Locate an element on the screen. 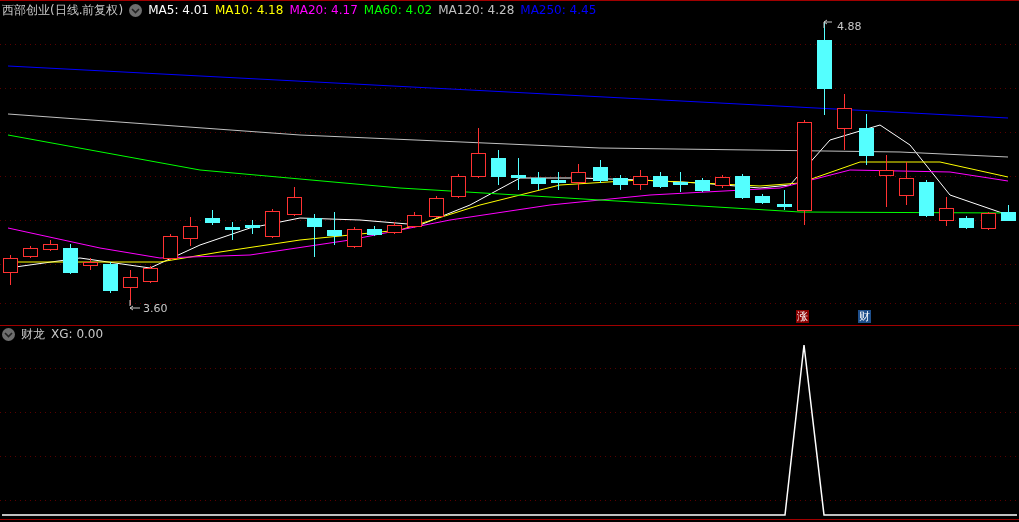 The image size is (1019, 522). high-pointer-icon is located at coordinates (828, 24).